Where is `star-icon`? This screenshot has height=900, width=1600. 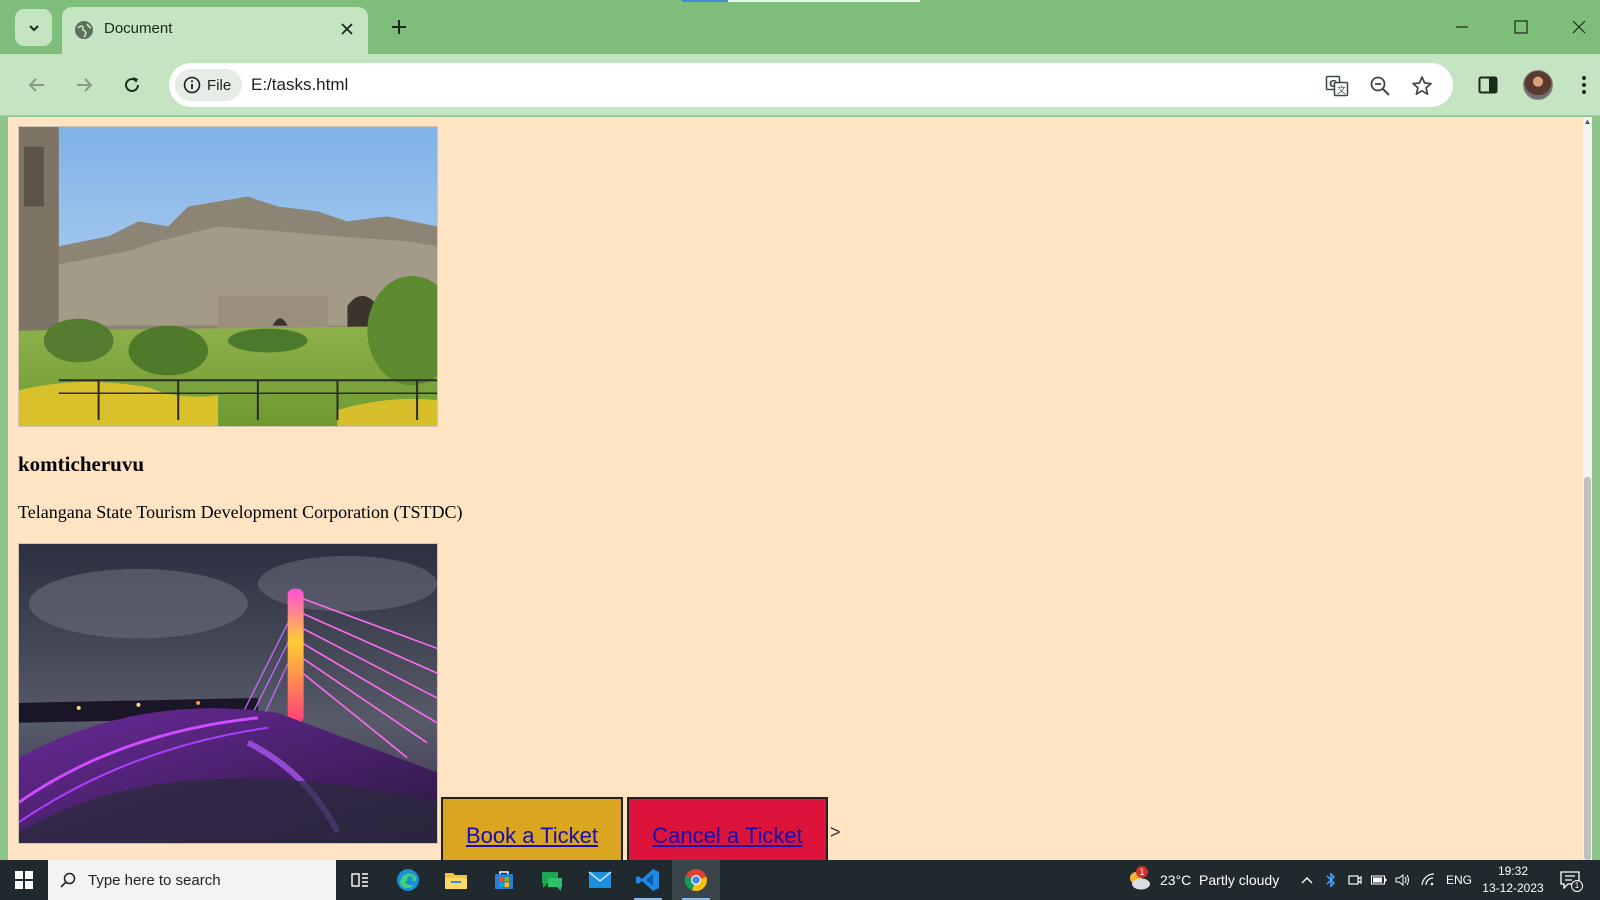 star-icon is located at coordinates (1422, 86).